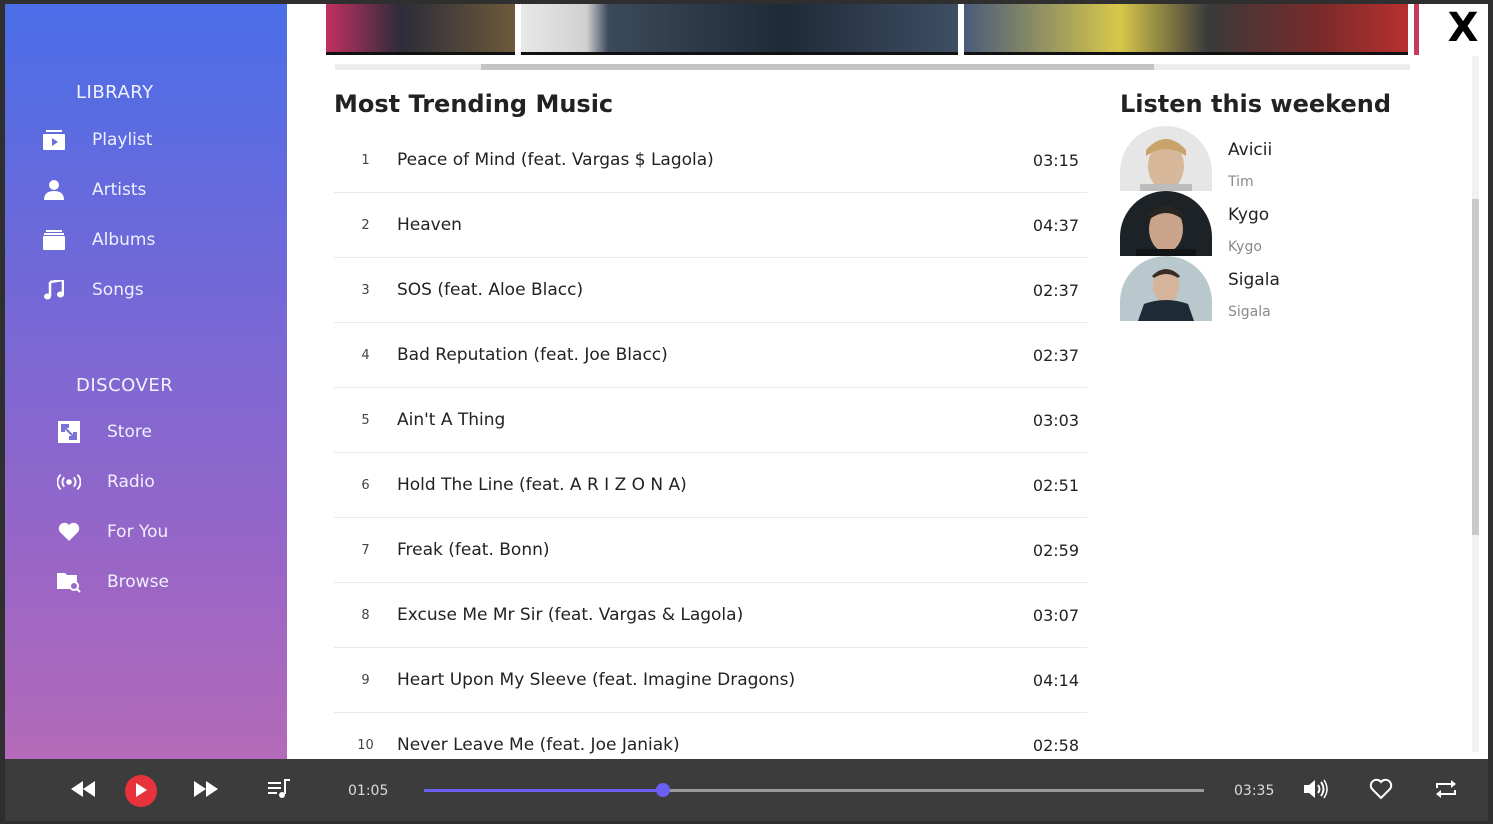  I want to click on track-number: 2, so click(365, 225).